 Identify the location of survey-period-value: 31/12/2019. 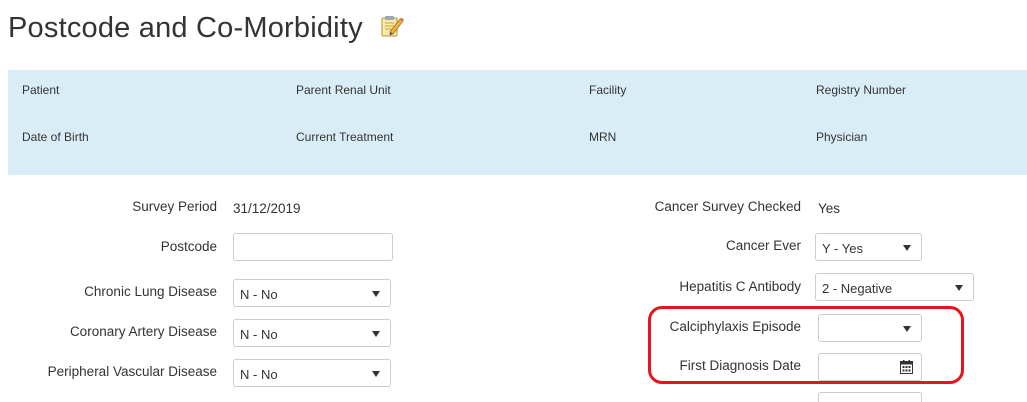
(267, 208).